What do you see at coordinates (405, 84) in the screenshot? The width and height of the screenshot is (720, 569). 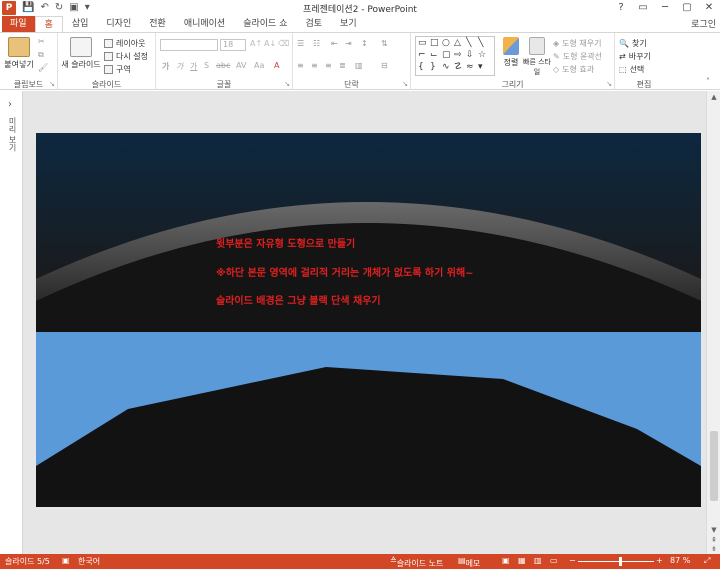 I see `paragraph-launcher-icon: ↘` at bounding box center [405, 84].